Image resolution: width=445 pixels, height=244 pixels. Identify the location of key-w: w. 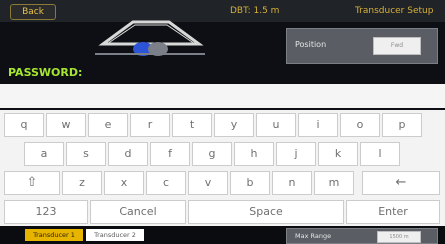
(66, 125).